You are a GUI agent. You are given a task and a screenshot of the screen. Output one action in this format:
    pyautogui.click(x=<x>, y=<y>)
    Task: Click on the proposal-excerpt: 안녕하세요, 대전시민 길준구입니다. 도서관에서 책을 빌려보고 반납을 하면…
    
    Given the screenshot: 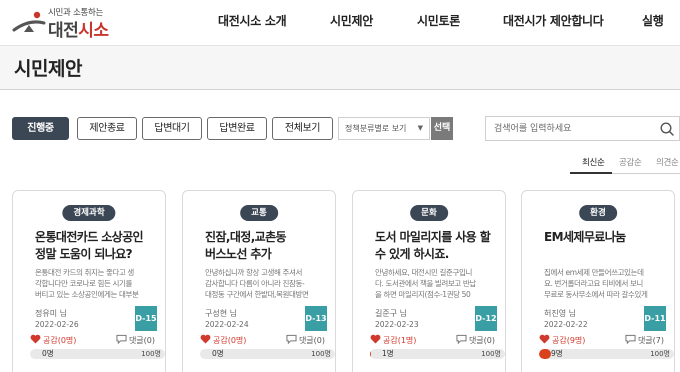 What is the action you would take?
    pyautogui.click(x=425, y=283)
    